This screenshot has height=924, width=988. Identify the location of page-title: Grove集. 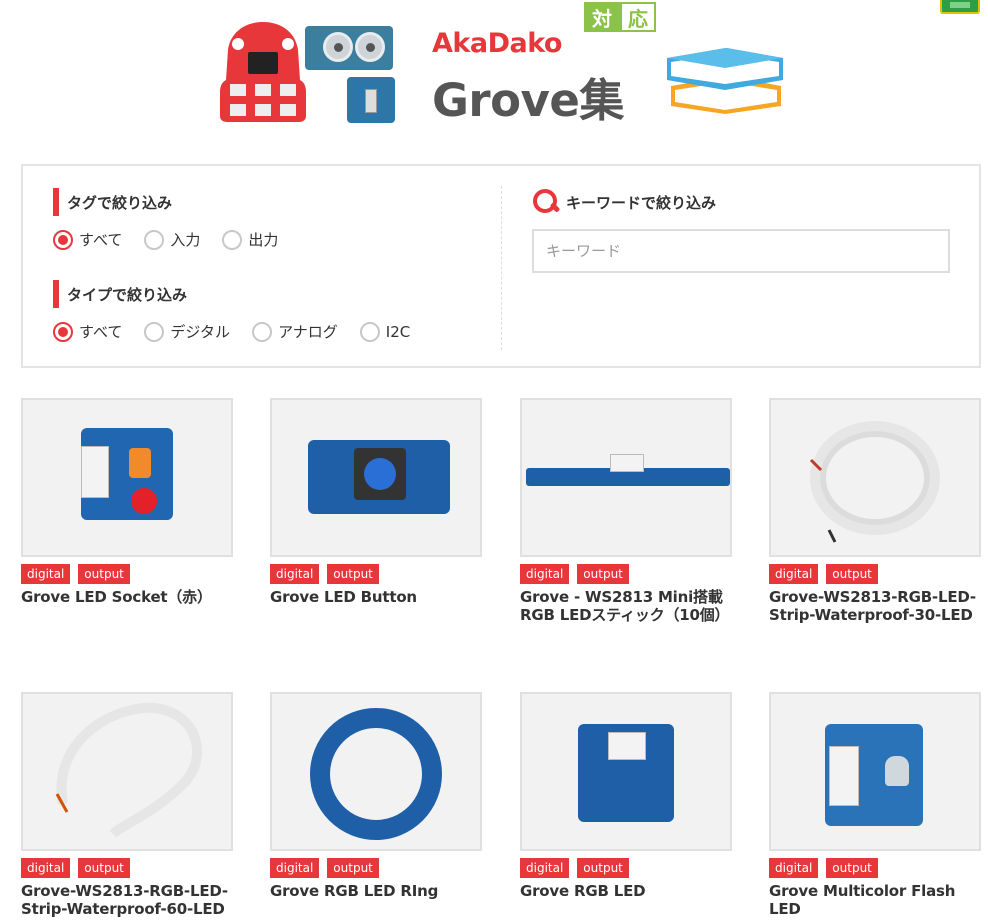
(528, 100).